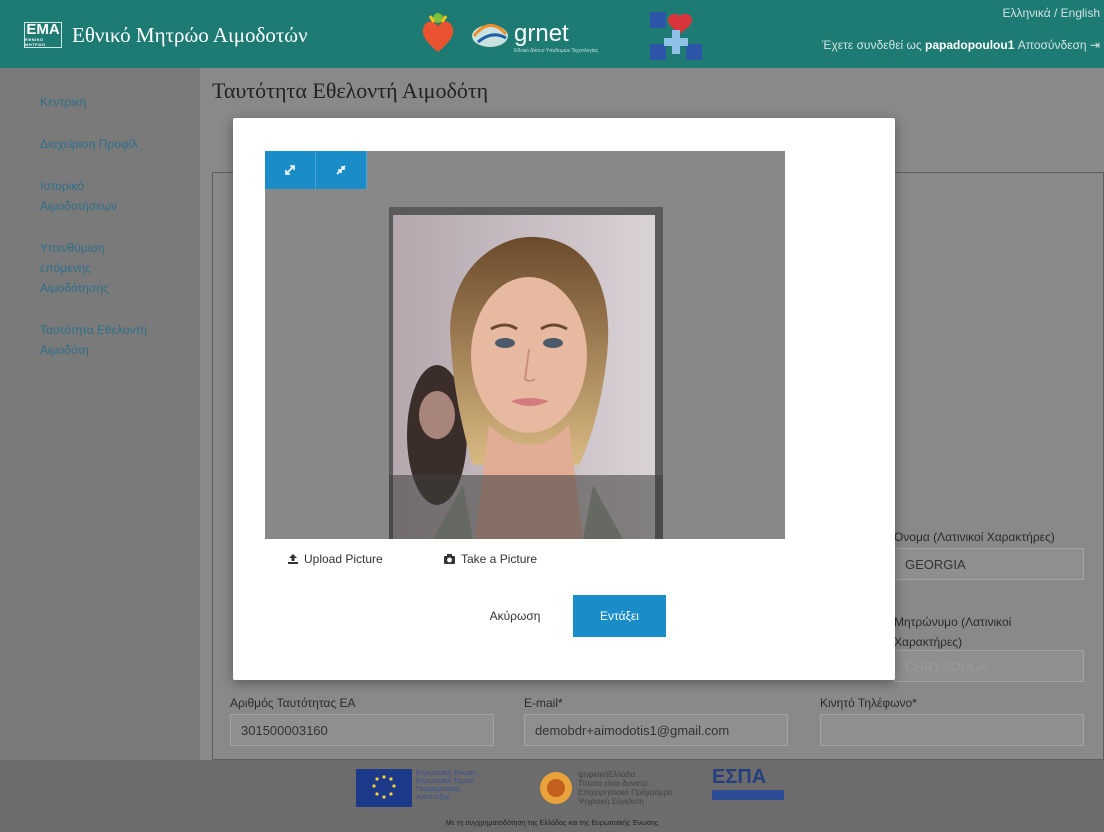  I want to click on first-name-latin-label: Όνομα (Λατινικοί Χαρακτήρες), so click(974, 537).